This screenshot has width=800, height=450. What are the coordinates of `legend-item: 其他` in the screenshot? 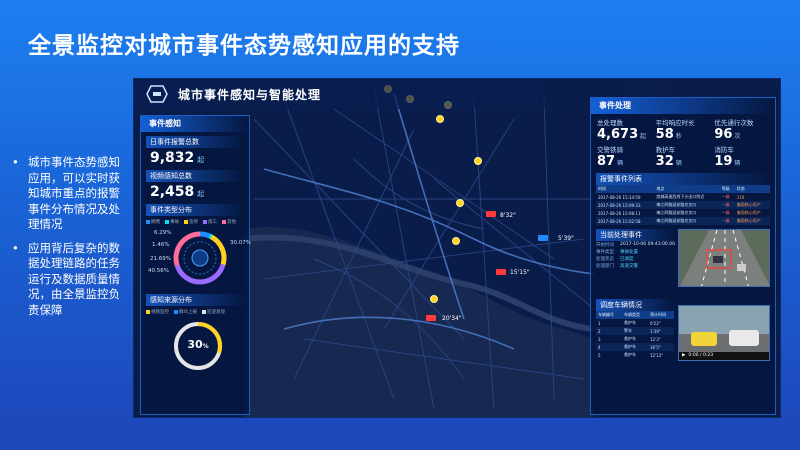 It's located at (229, 222).